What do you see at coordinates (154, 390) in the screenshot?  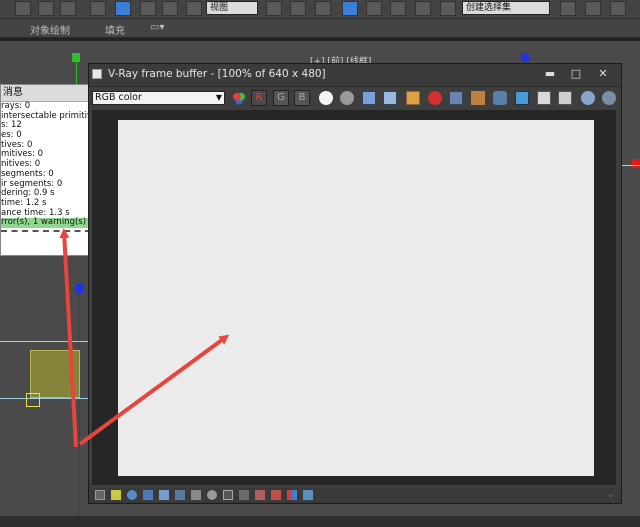 I see `annotation-arrow-right` at bounding box center [154, 390].